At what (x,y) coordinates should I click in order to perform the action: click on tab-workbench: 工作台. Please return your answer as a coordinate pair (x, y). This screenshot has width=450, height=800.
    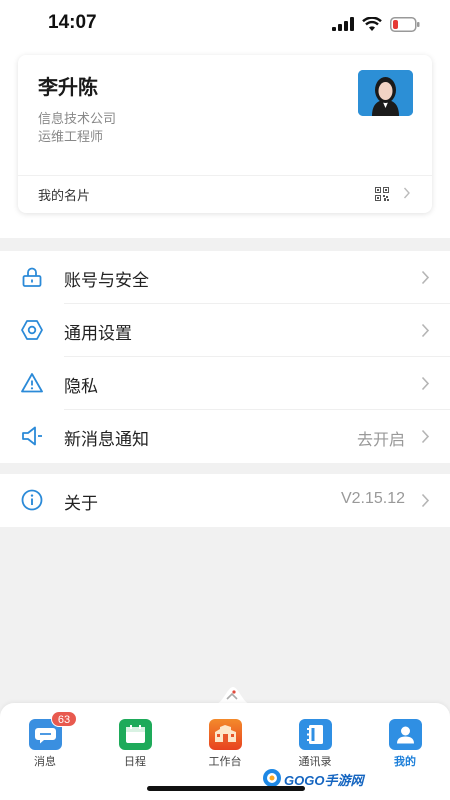
    Looking at the image, I should click on (225, 747).